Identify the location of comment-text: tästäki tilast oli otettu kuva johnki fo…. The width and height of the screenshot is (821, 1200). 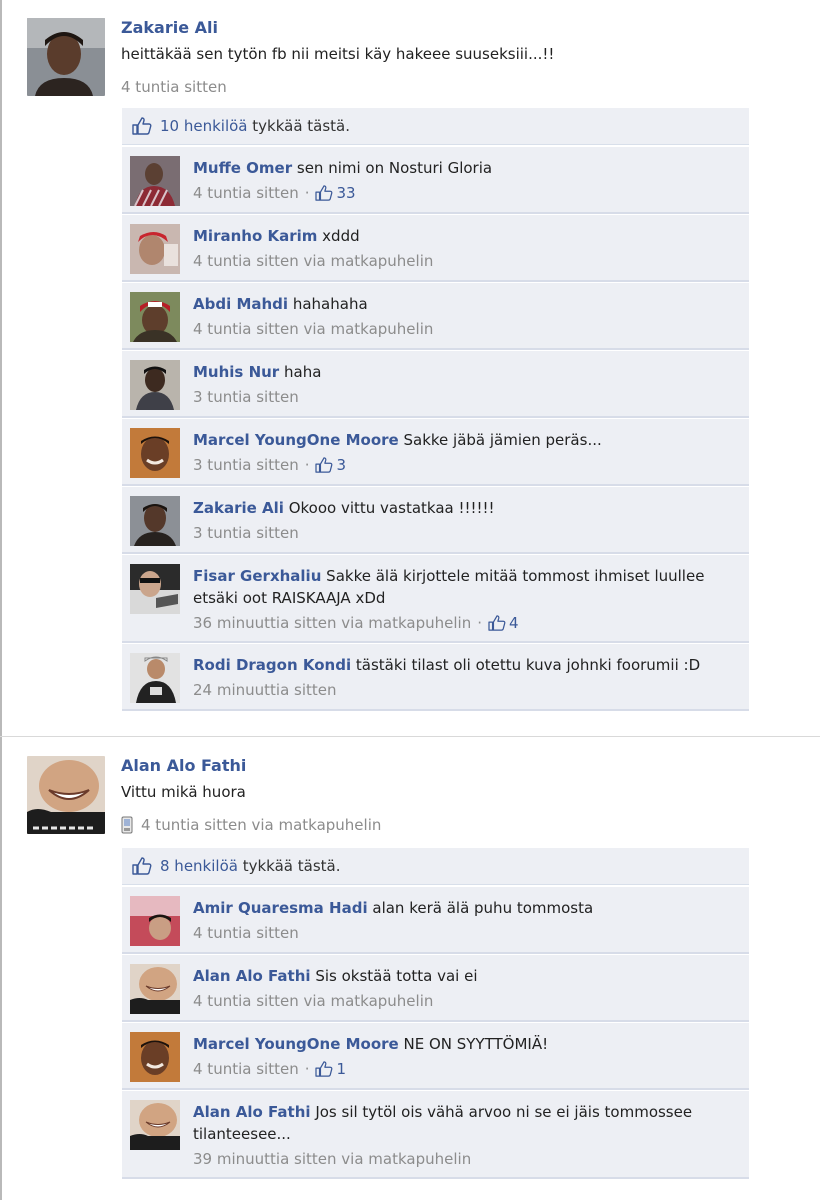
(528, 665).